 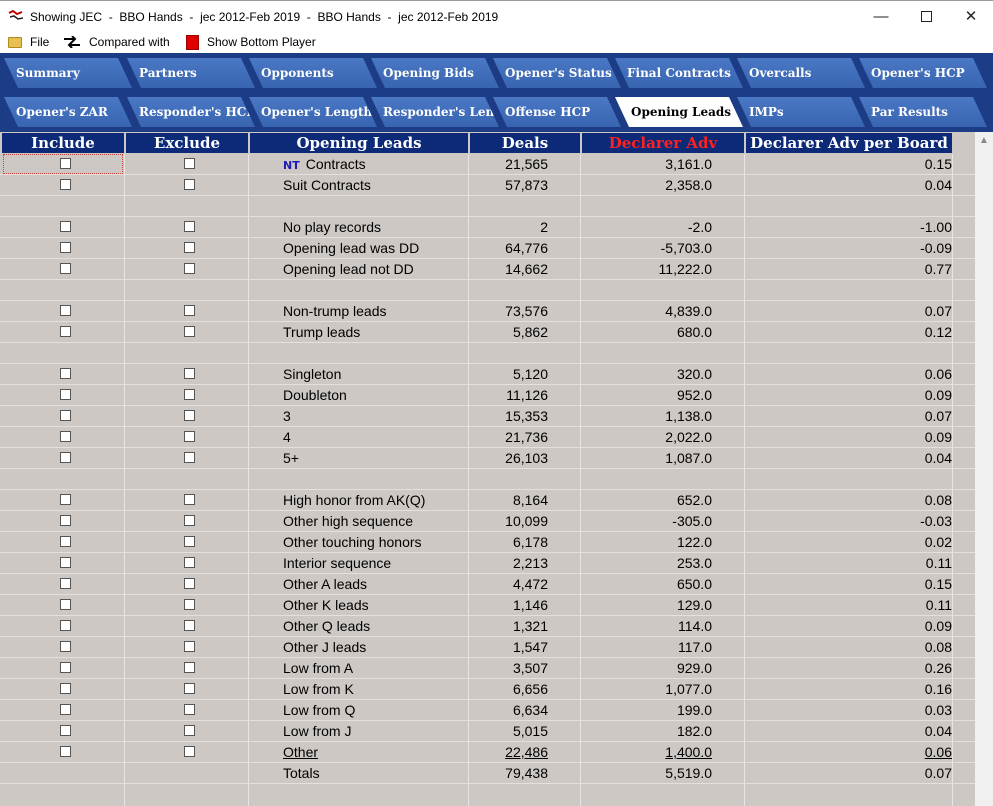 What do you see at coordinates (801, 73) in the screenshot?
I see `tab-overcalls: Overcalls` at bounding box center [801, 73].